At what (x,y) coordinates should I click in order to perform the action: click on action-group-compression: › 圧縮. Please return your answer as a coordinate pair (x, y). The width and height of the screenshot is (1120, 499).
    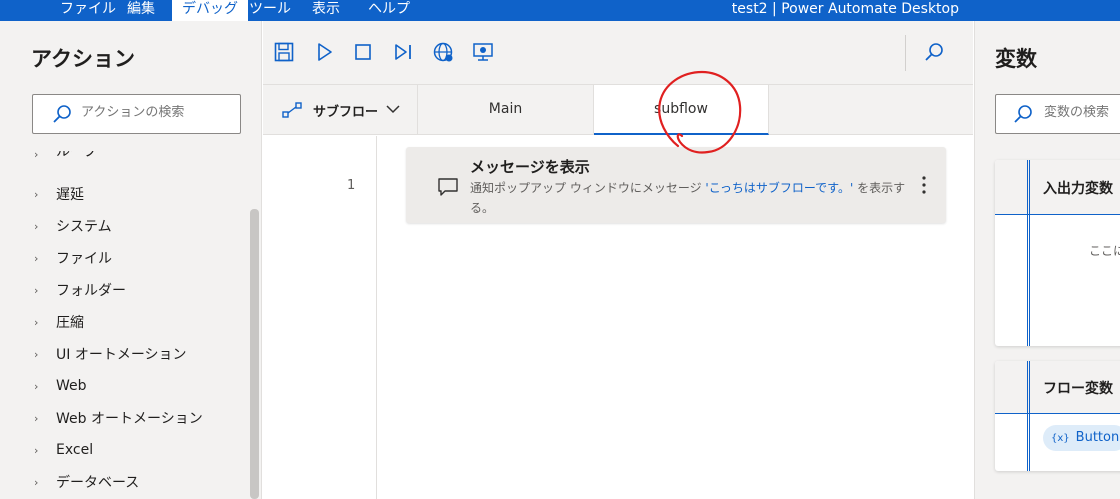
    Looking at the image, I should click on (59, 322).